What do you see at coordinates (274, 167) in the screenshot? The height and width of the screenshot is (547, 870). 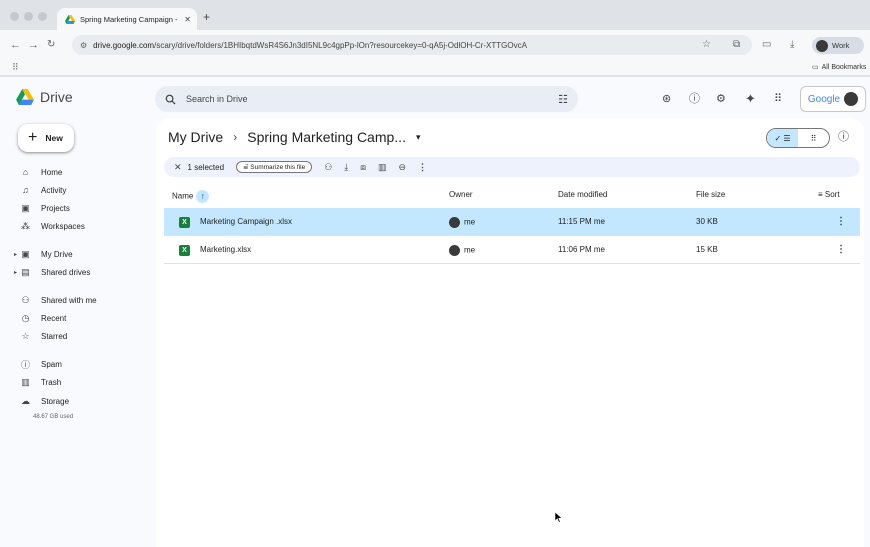 I see `summarize-file-button: ≡⃗ Summarize this file` at bounding box center [274, 167].